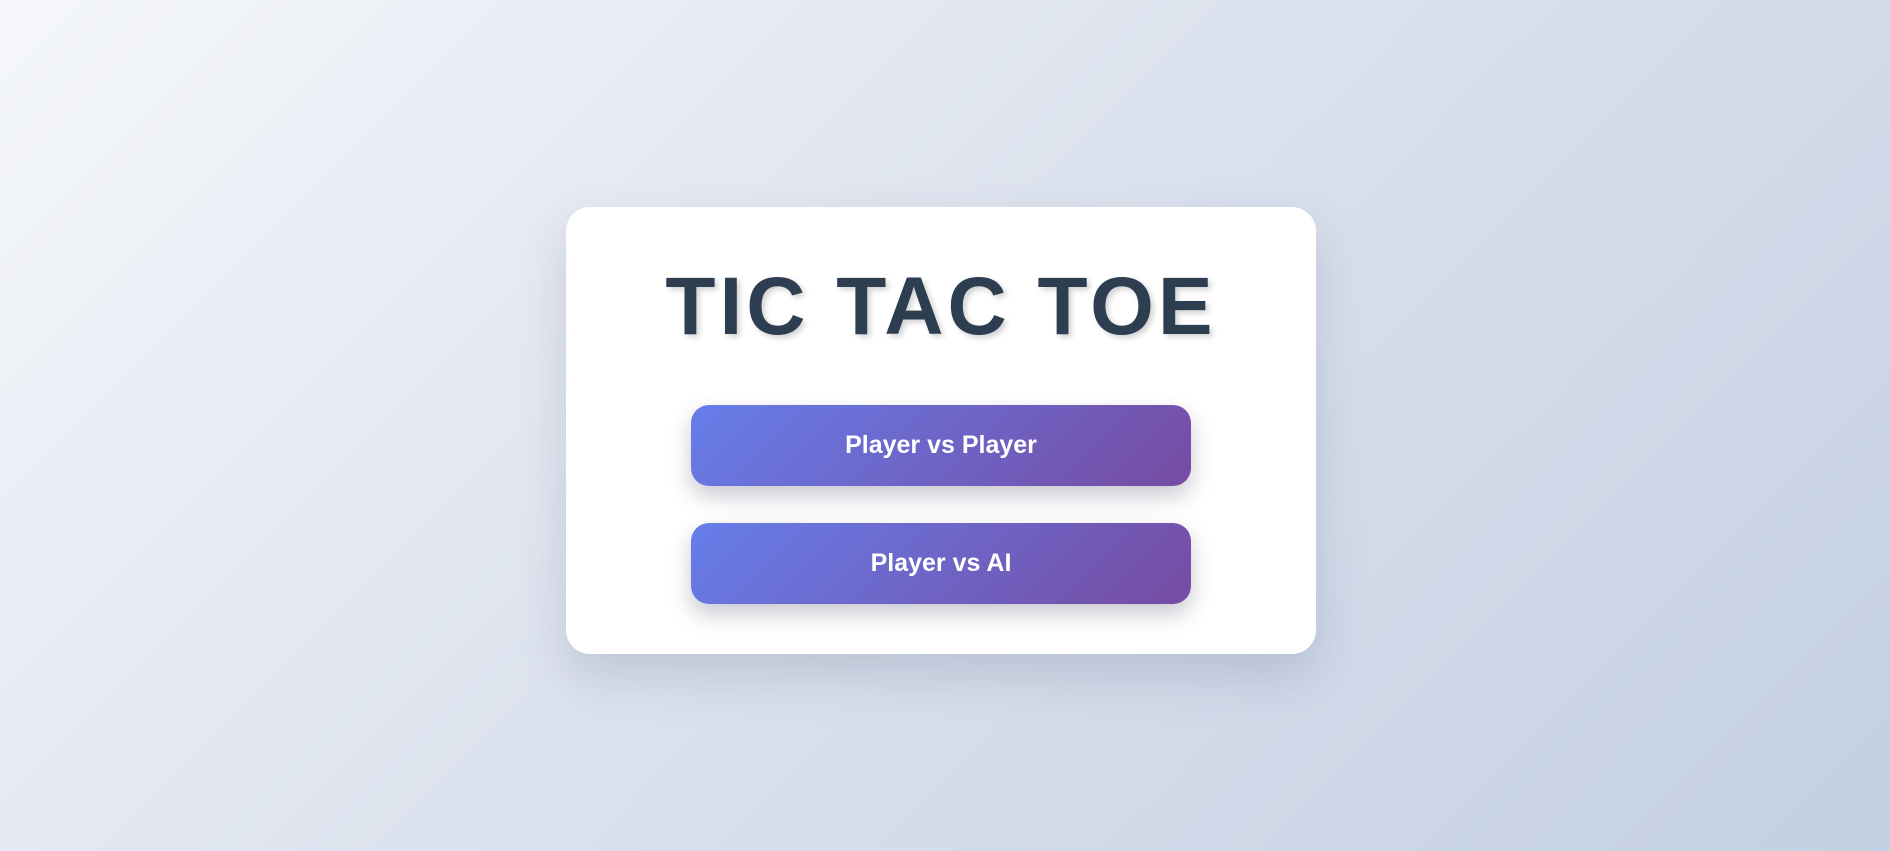  I want to click on game-title: TIC TAC TOE, so click(941, 306).